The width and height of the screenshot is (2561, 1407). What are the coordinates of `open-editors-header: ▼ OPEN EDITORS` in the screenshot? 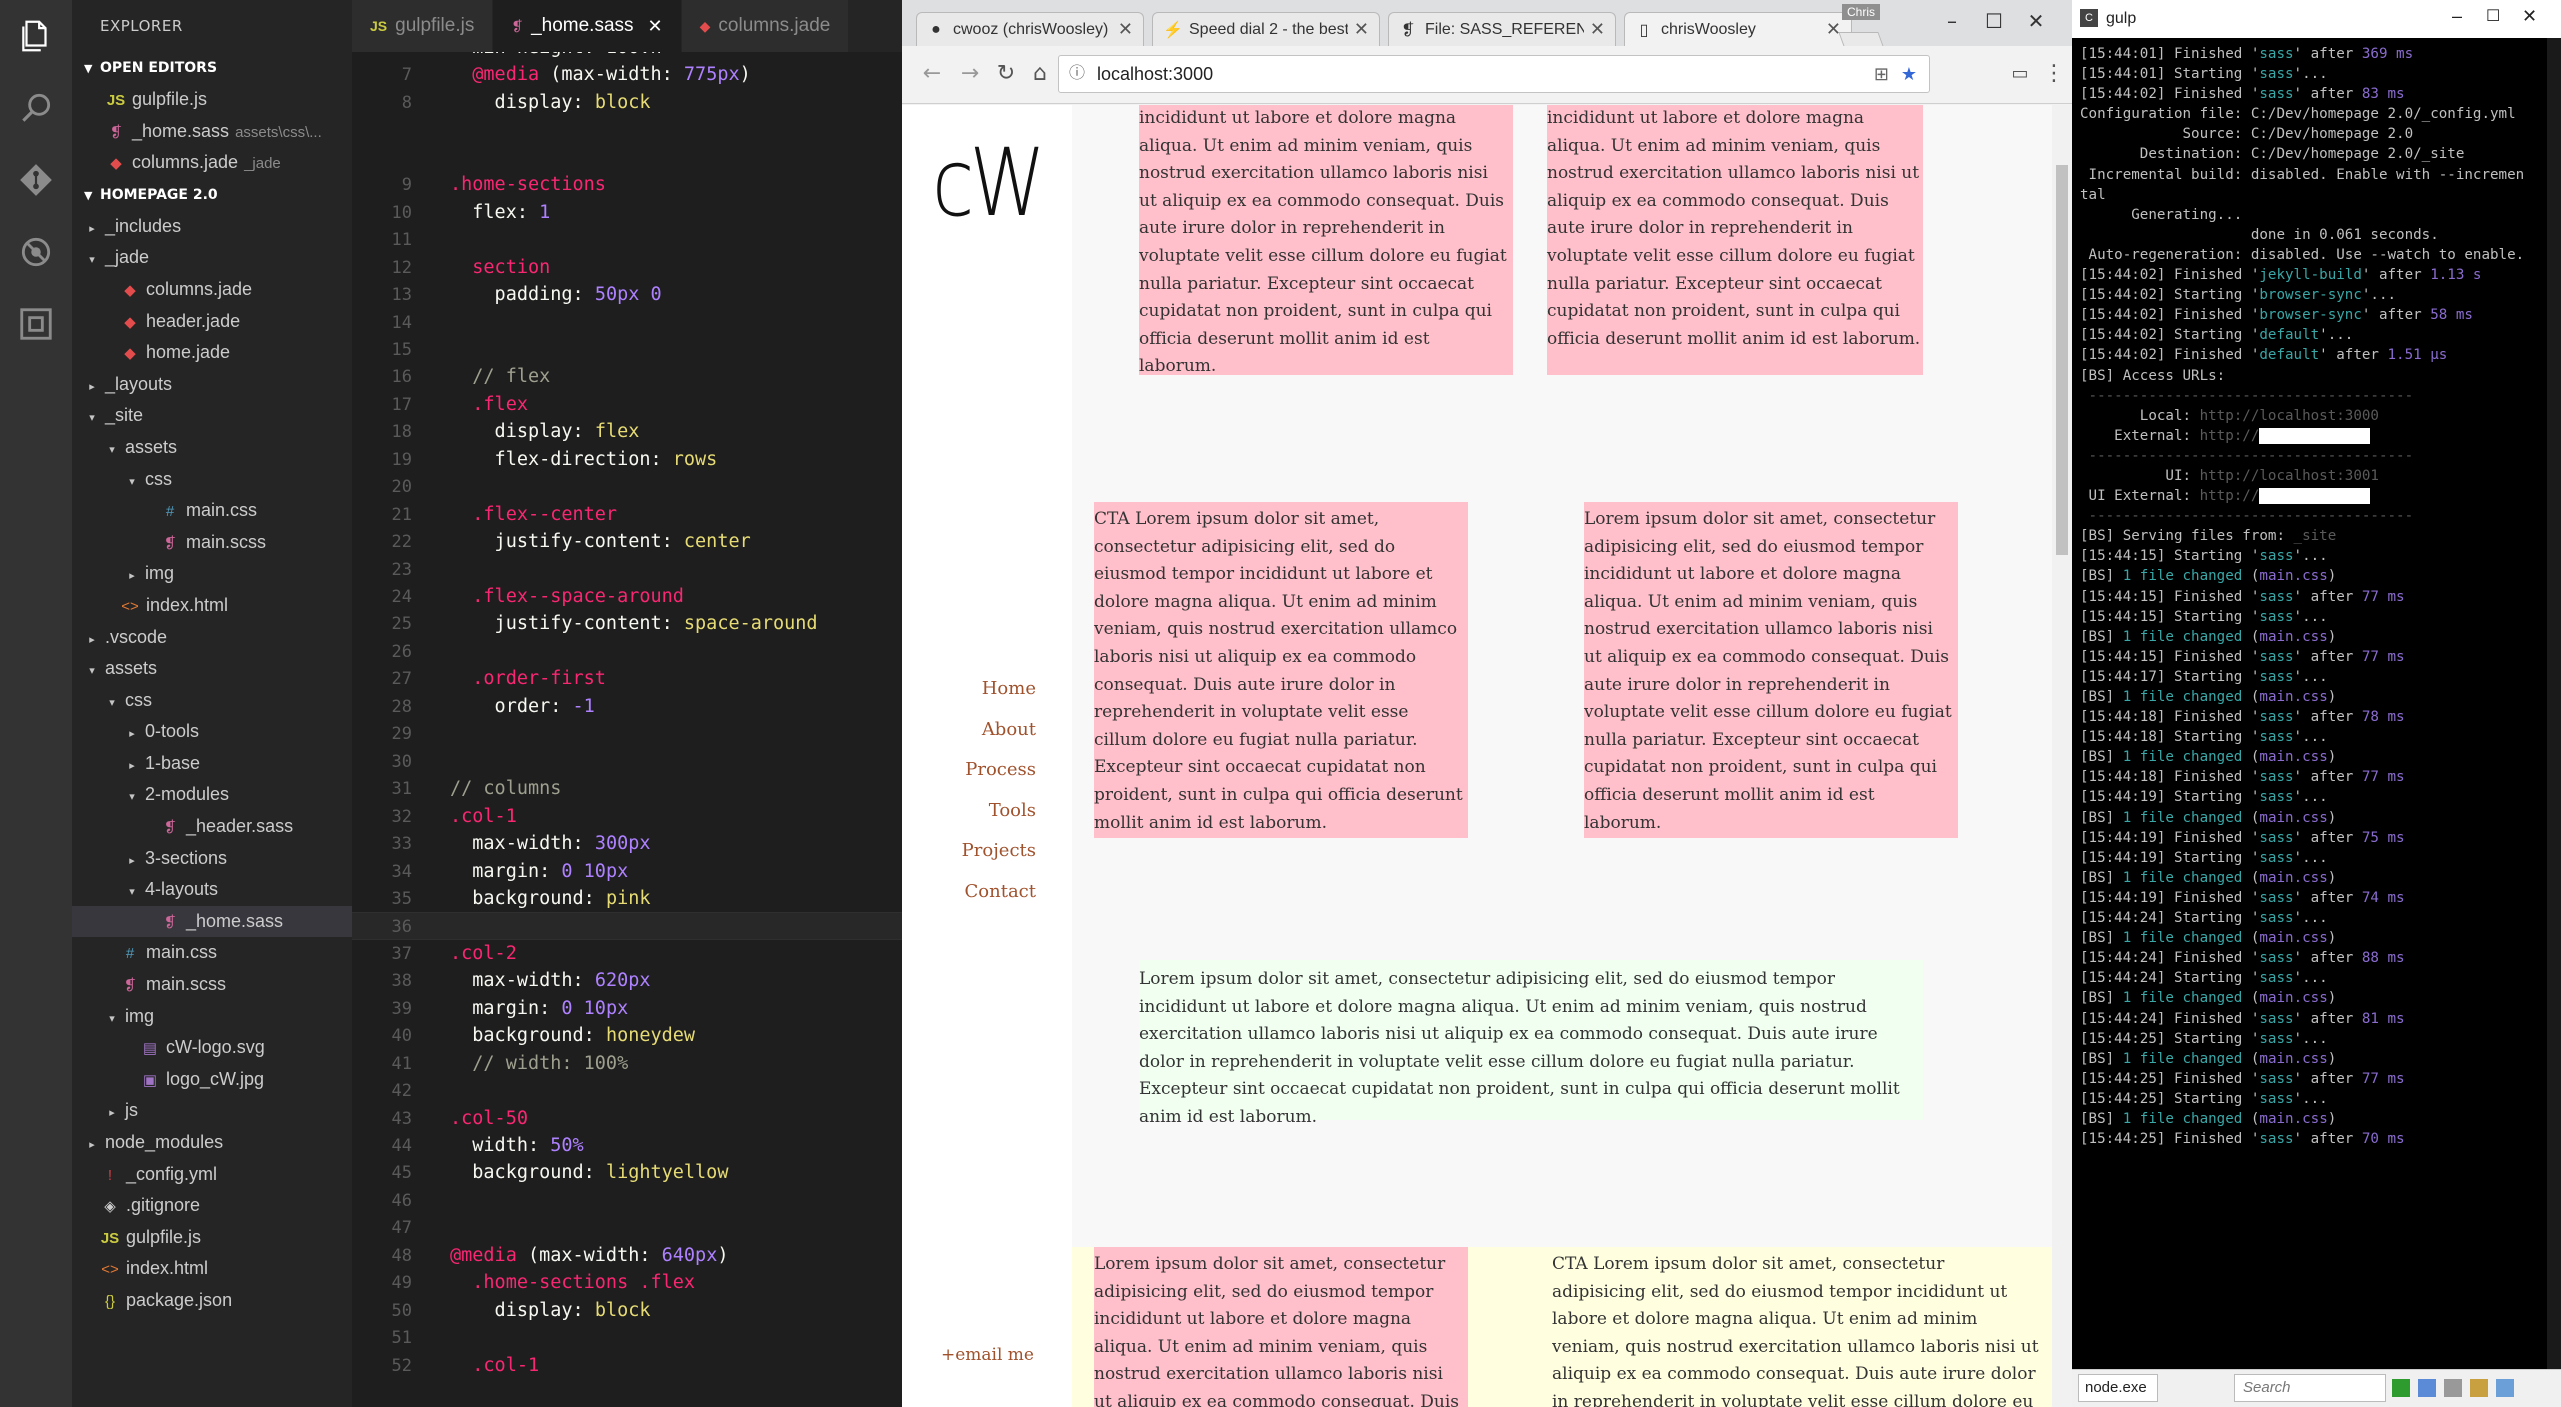 It's located at (212, 68).